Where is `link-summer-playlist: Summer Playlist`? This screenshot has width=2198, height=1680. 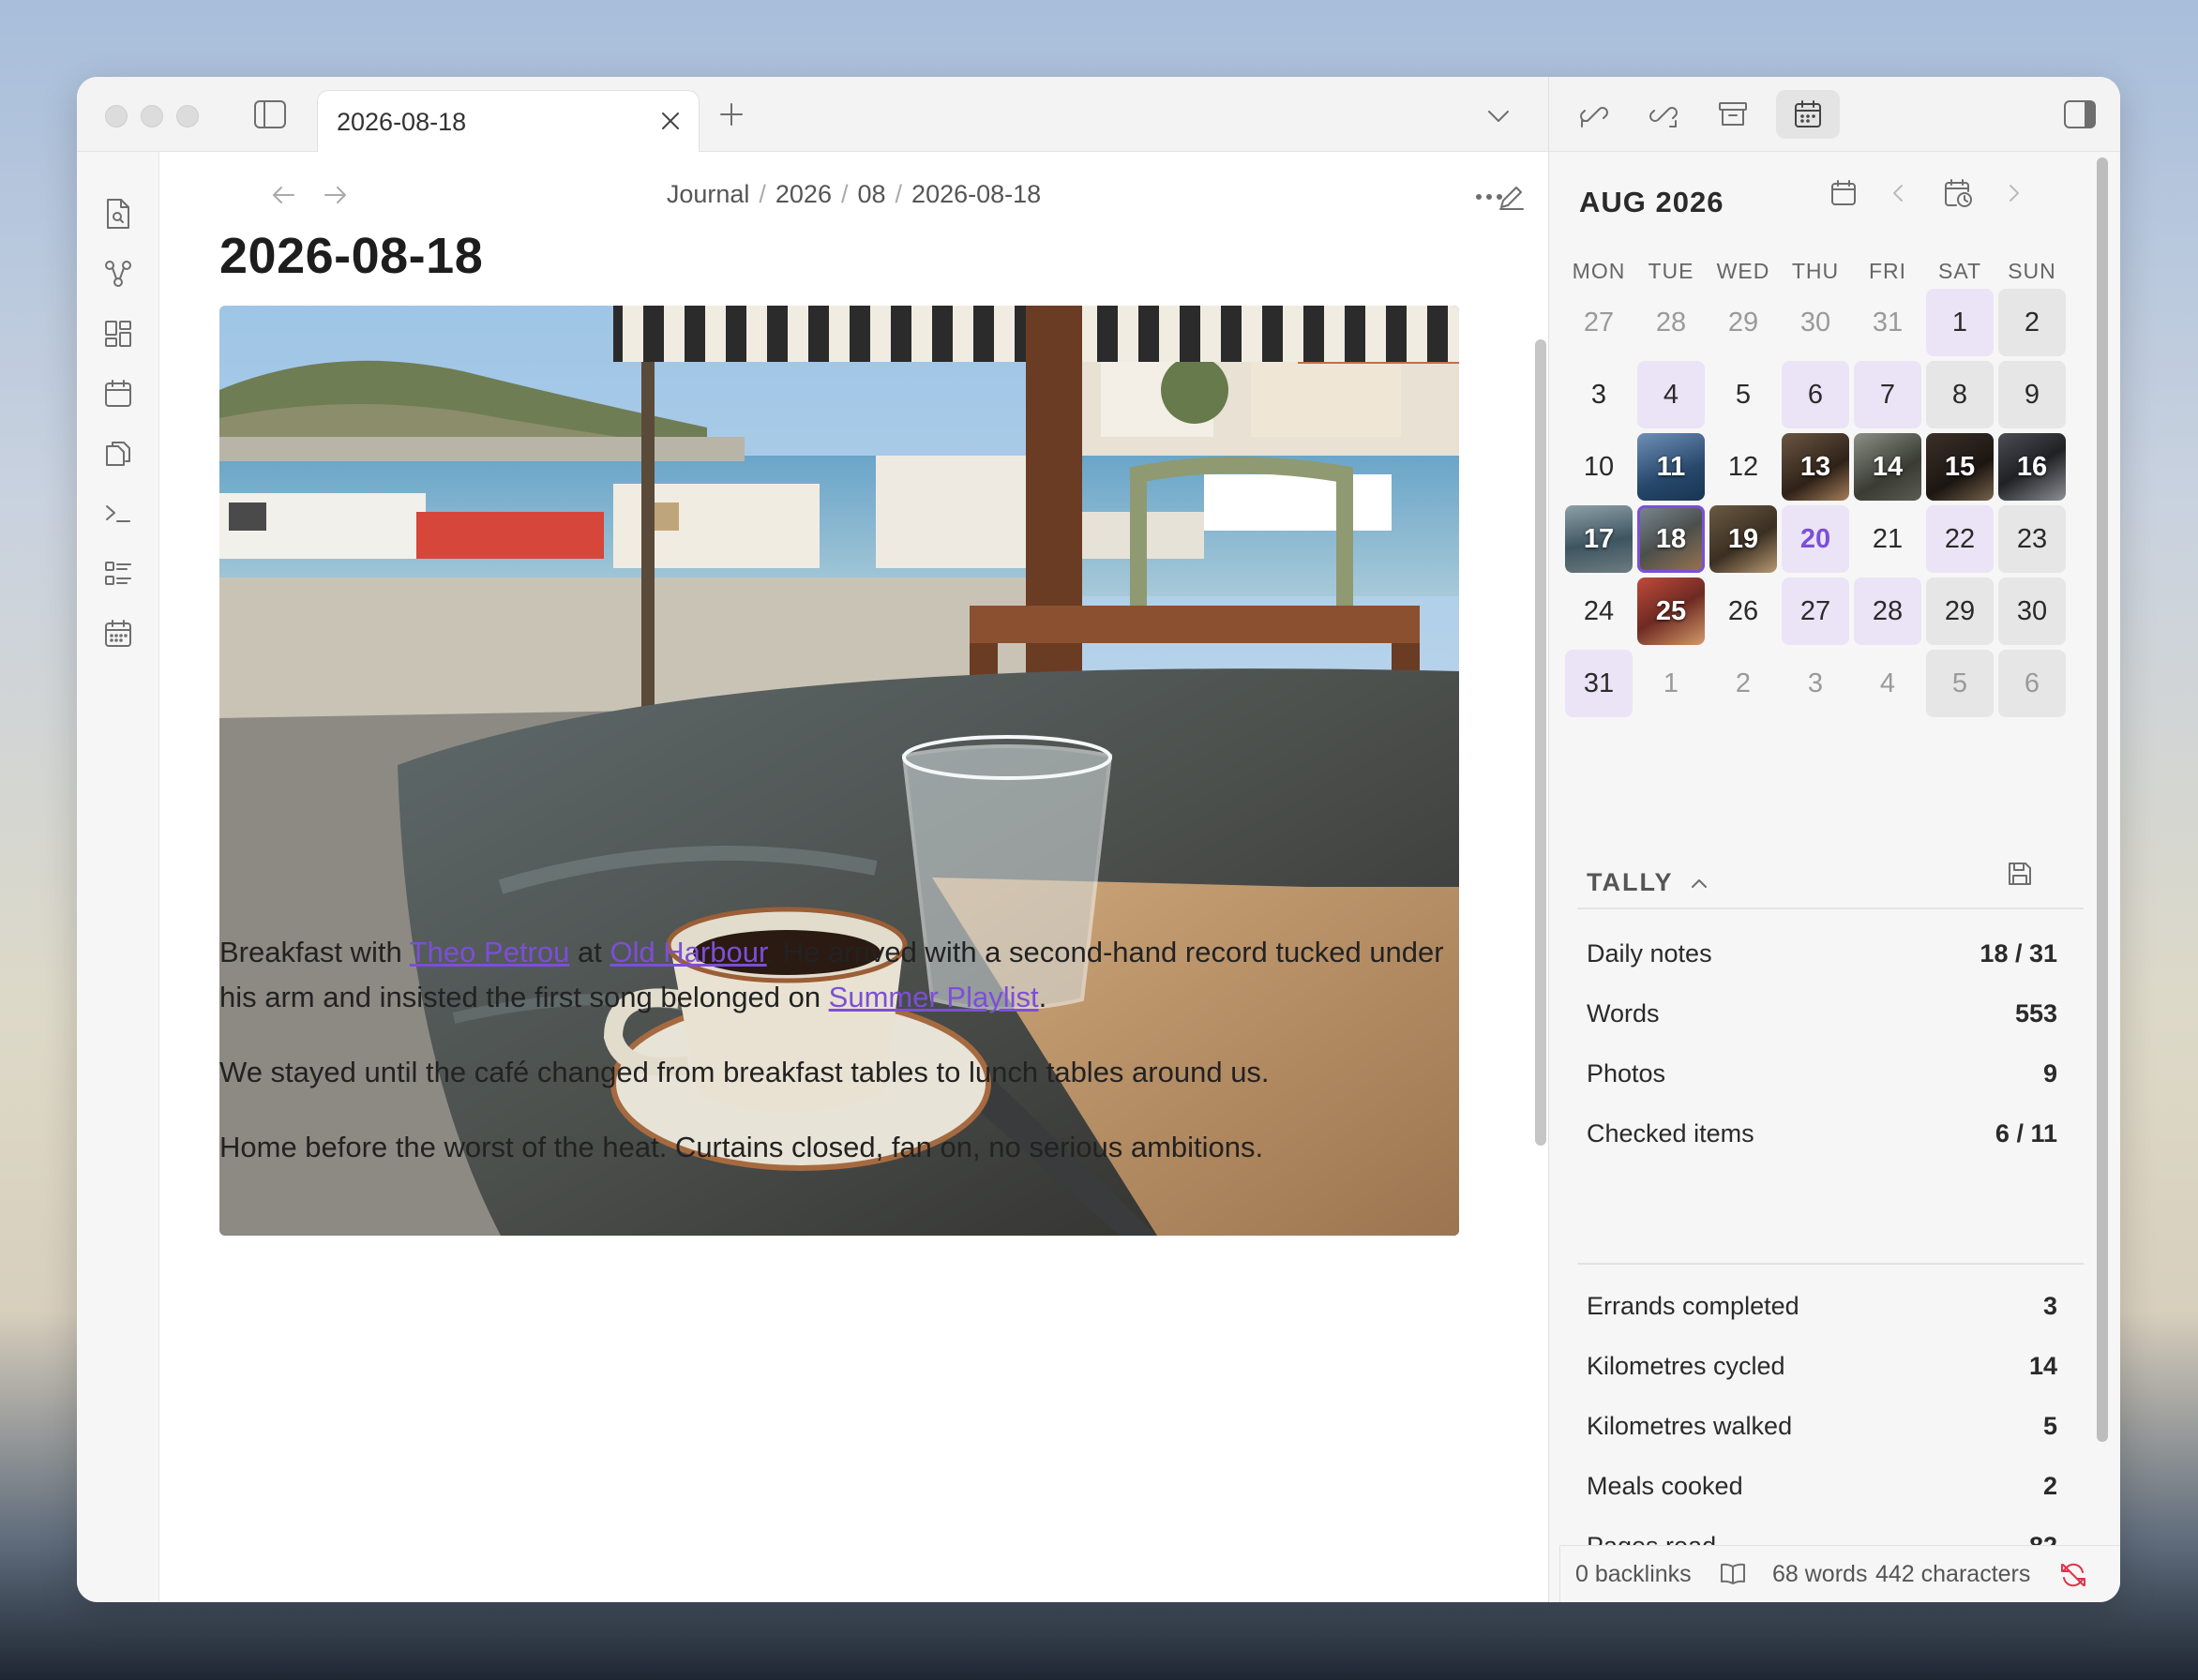 link-summer-playlist: Summer Playlist is located at coordinates (934, 997).